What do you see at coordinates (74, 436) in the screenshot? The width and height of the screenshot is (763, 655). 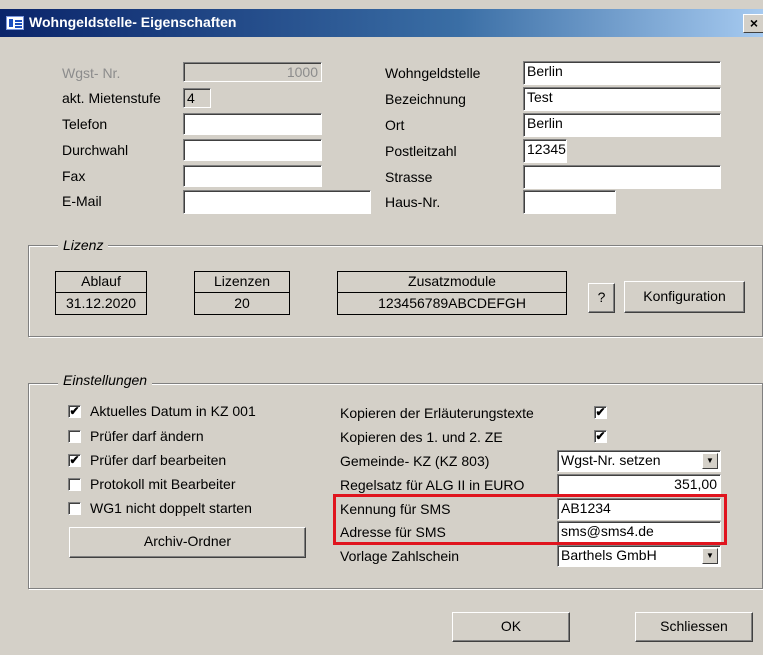 I see `checkbox-pruefer-aendern` at bounding box center [74, 436].